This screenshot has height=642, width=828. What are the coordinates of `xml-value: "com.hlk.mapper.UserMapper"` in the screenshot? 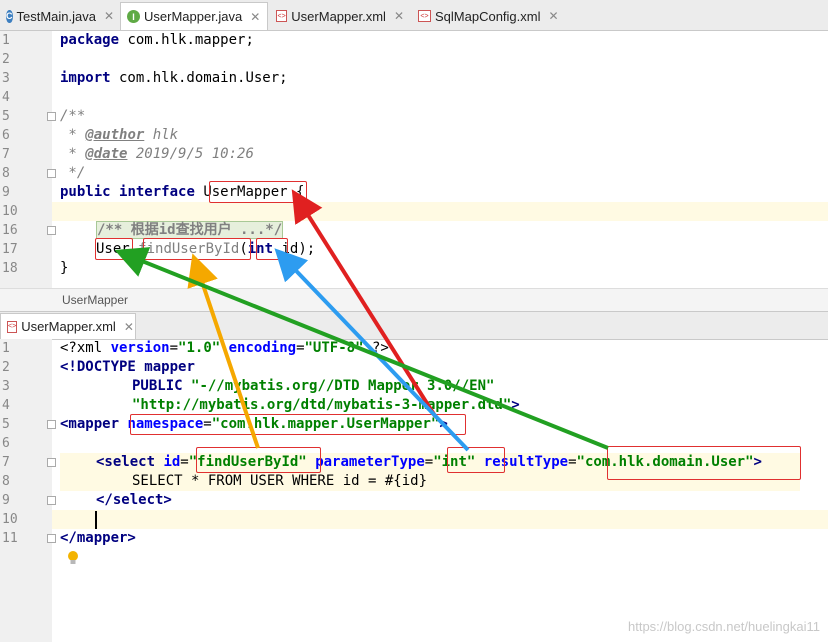 It's located at (325, 424).